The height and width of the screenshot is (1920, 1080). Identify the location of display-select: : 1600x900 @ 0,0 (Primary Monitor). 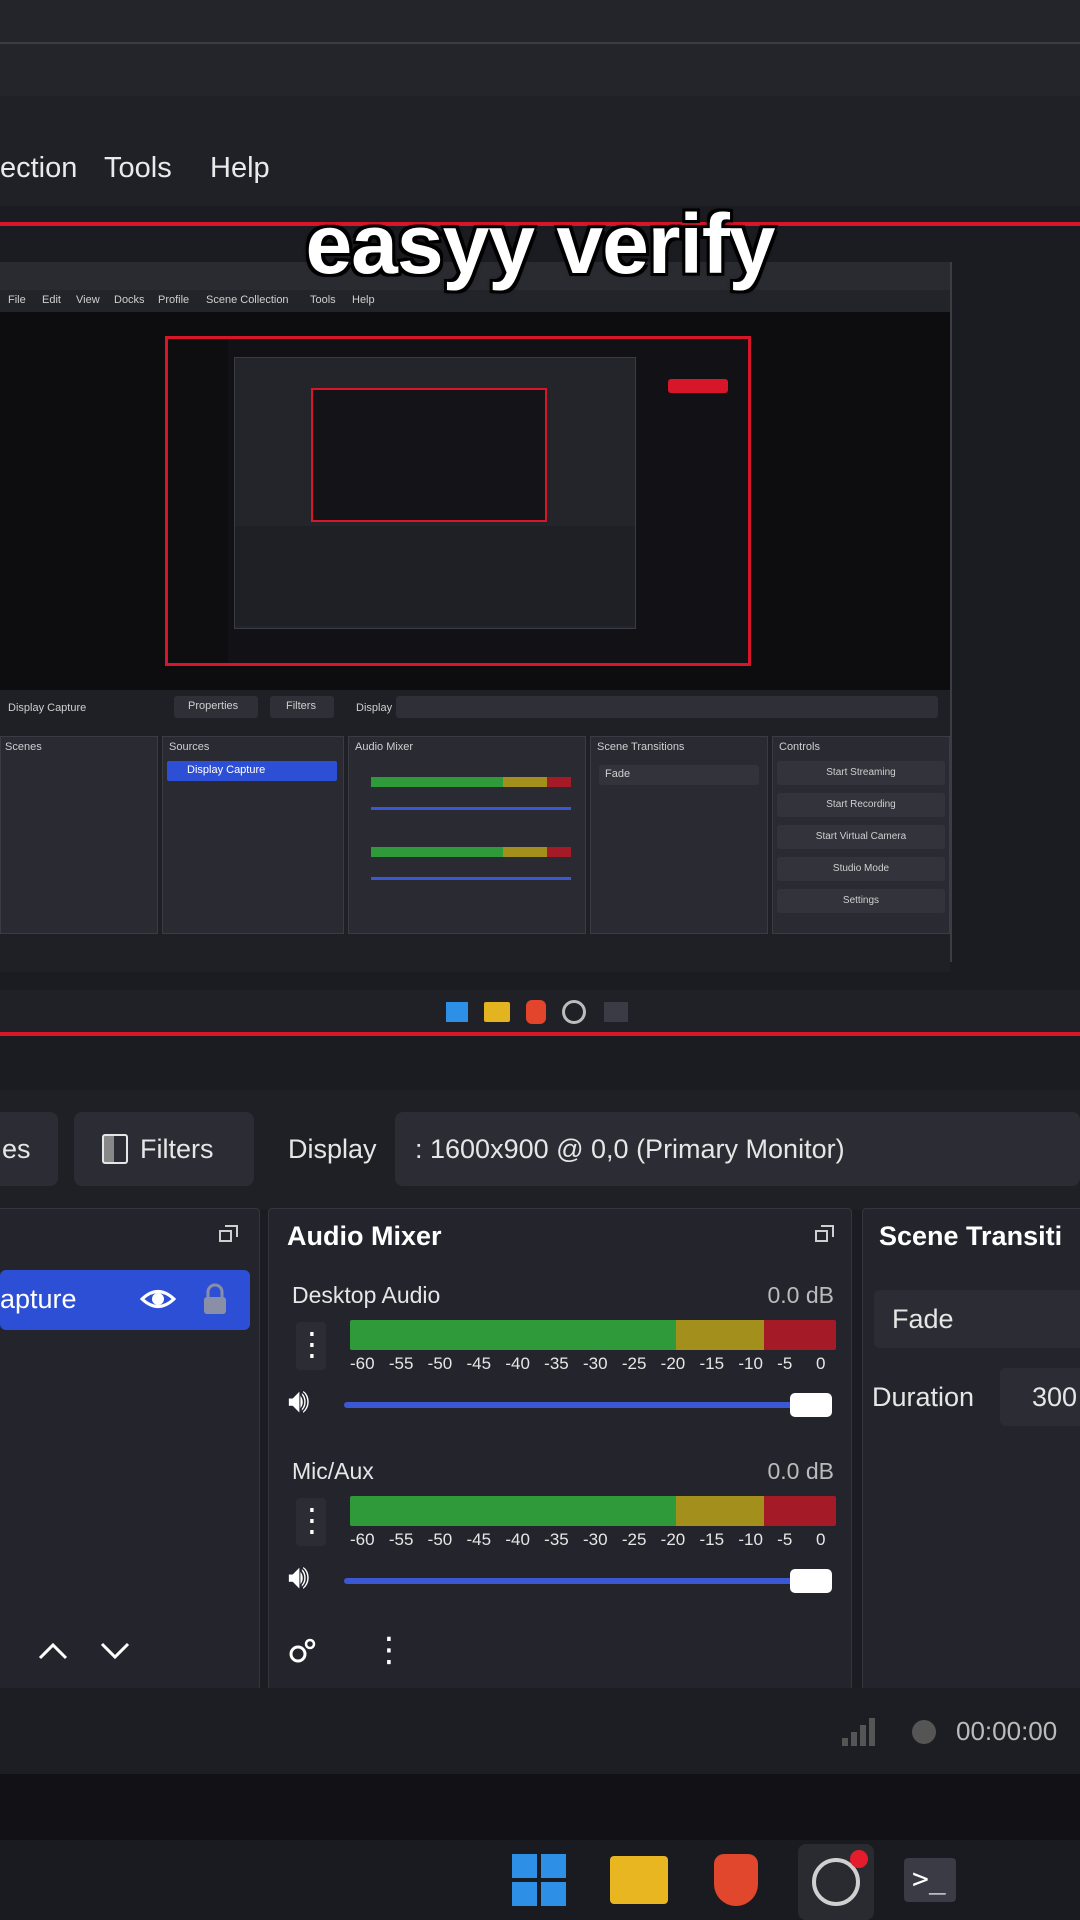
(737, 1149).